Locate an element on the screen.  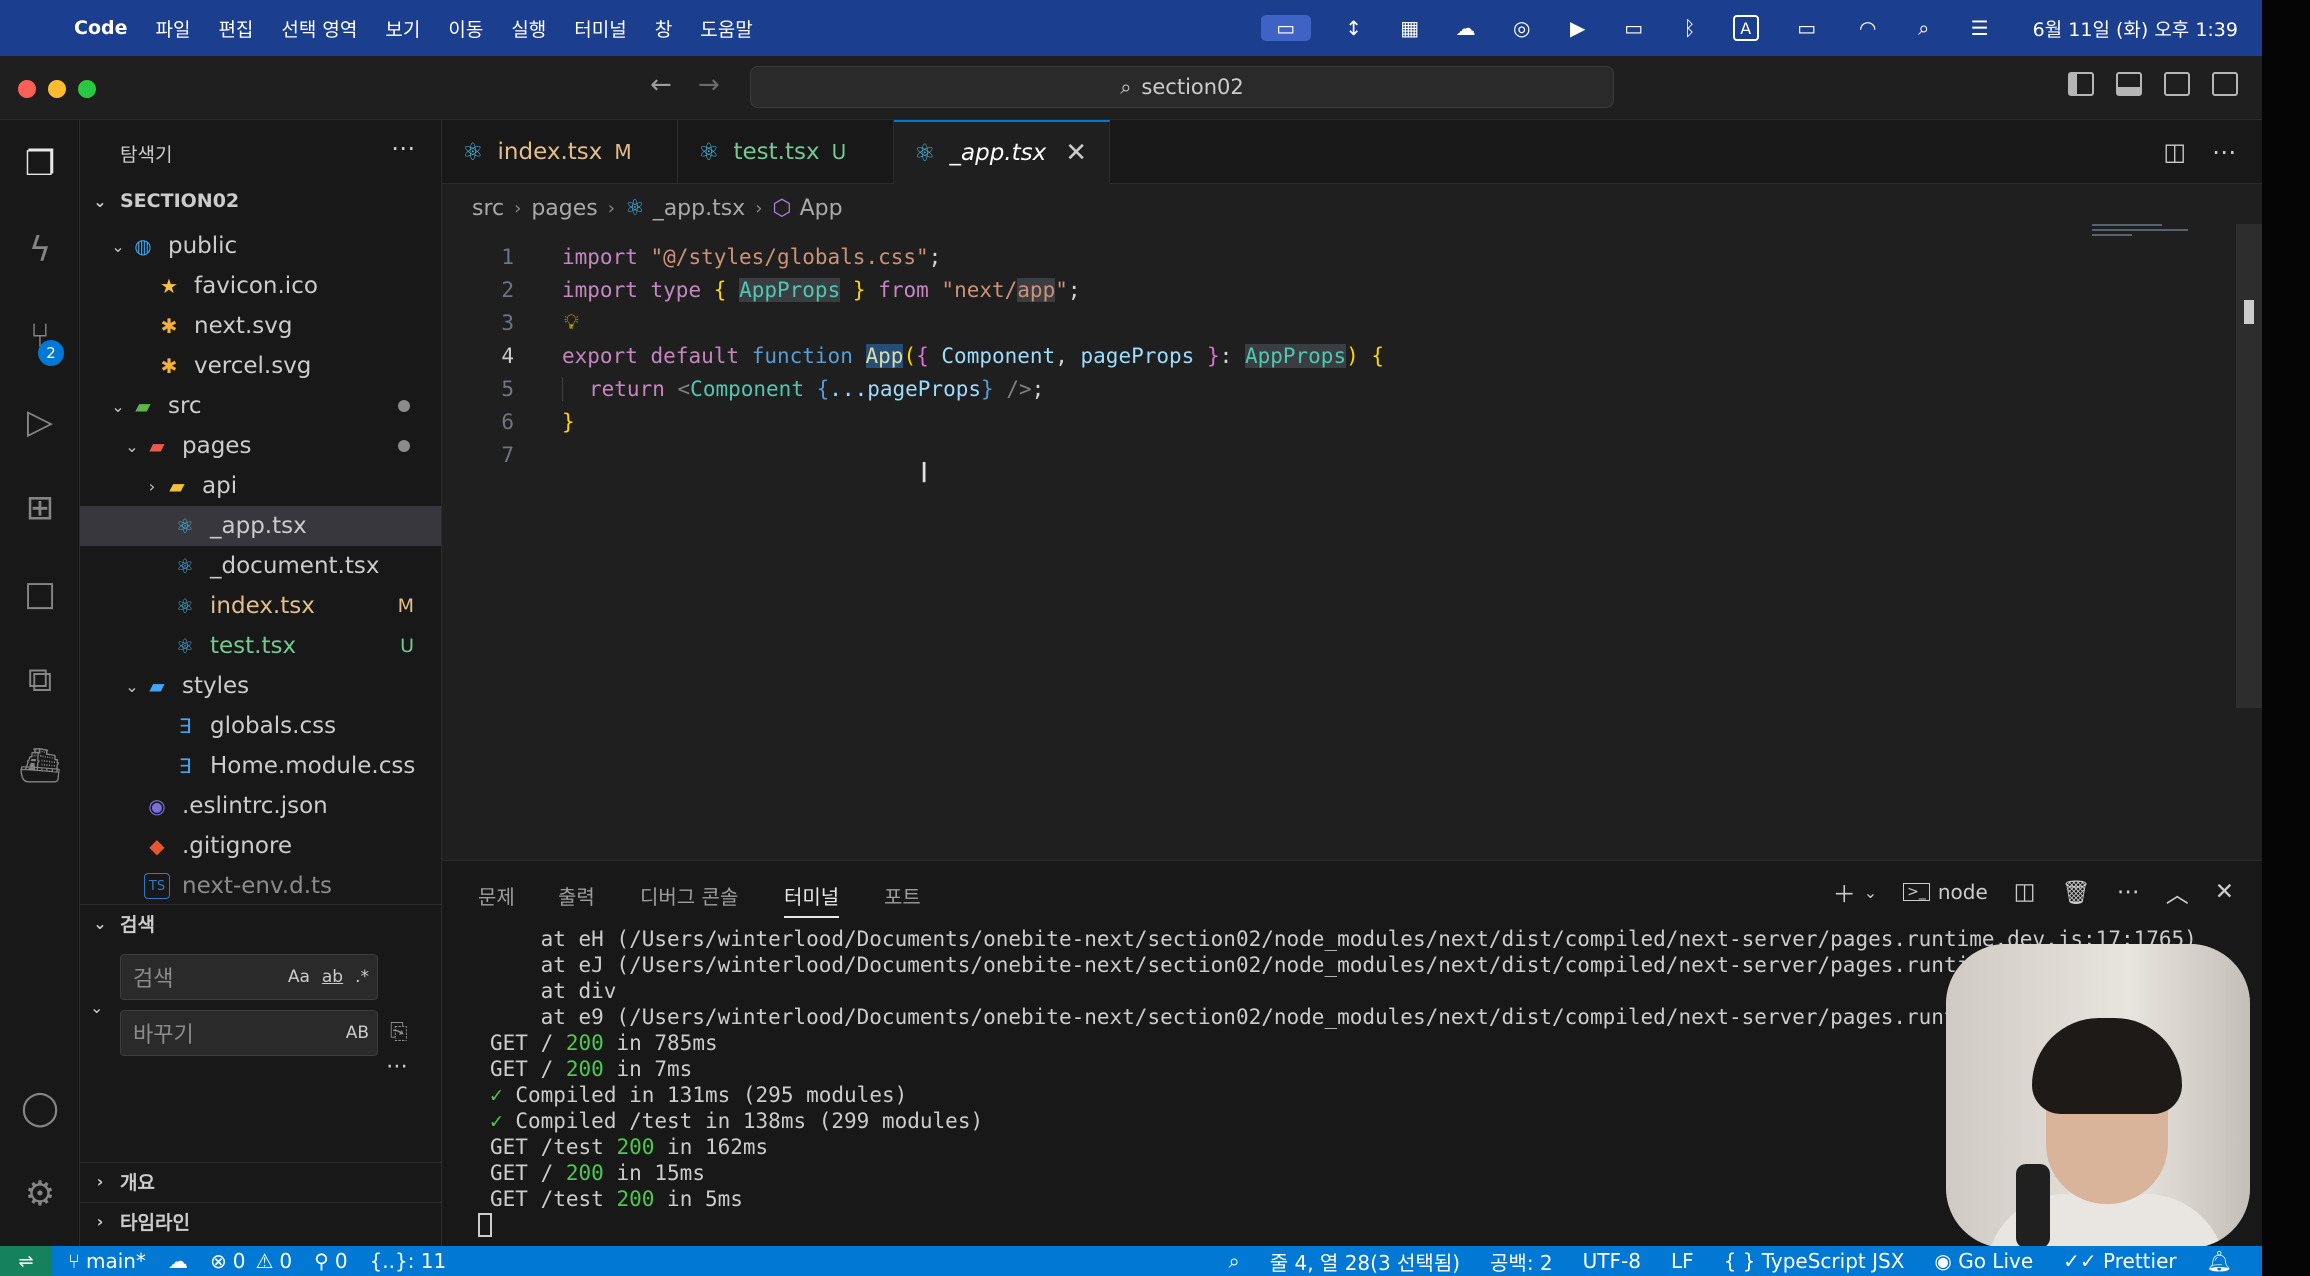
tree-file-document-tsx: ⚛ _document.tsx is located at coordinates (260, 566).